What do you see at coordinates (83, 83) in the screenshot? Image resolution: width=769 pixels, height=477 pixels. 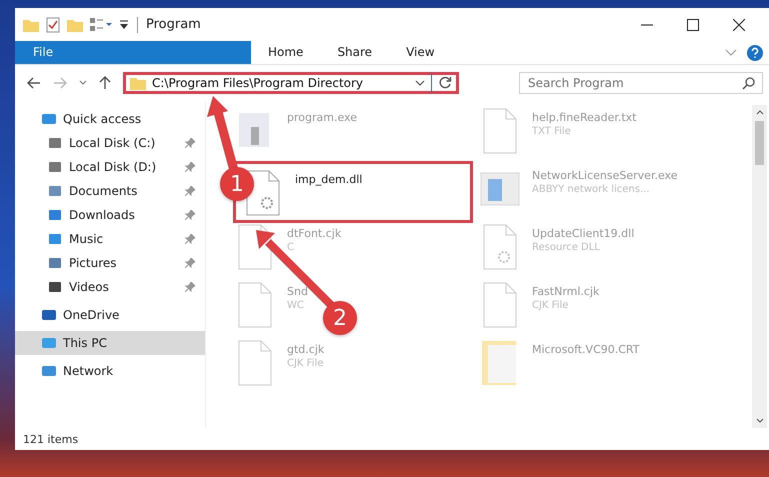 I see `recent-dropdown-icon` at bounding box center [83, 83].